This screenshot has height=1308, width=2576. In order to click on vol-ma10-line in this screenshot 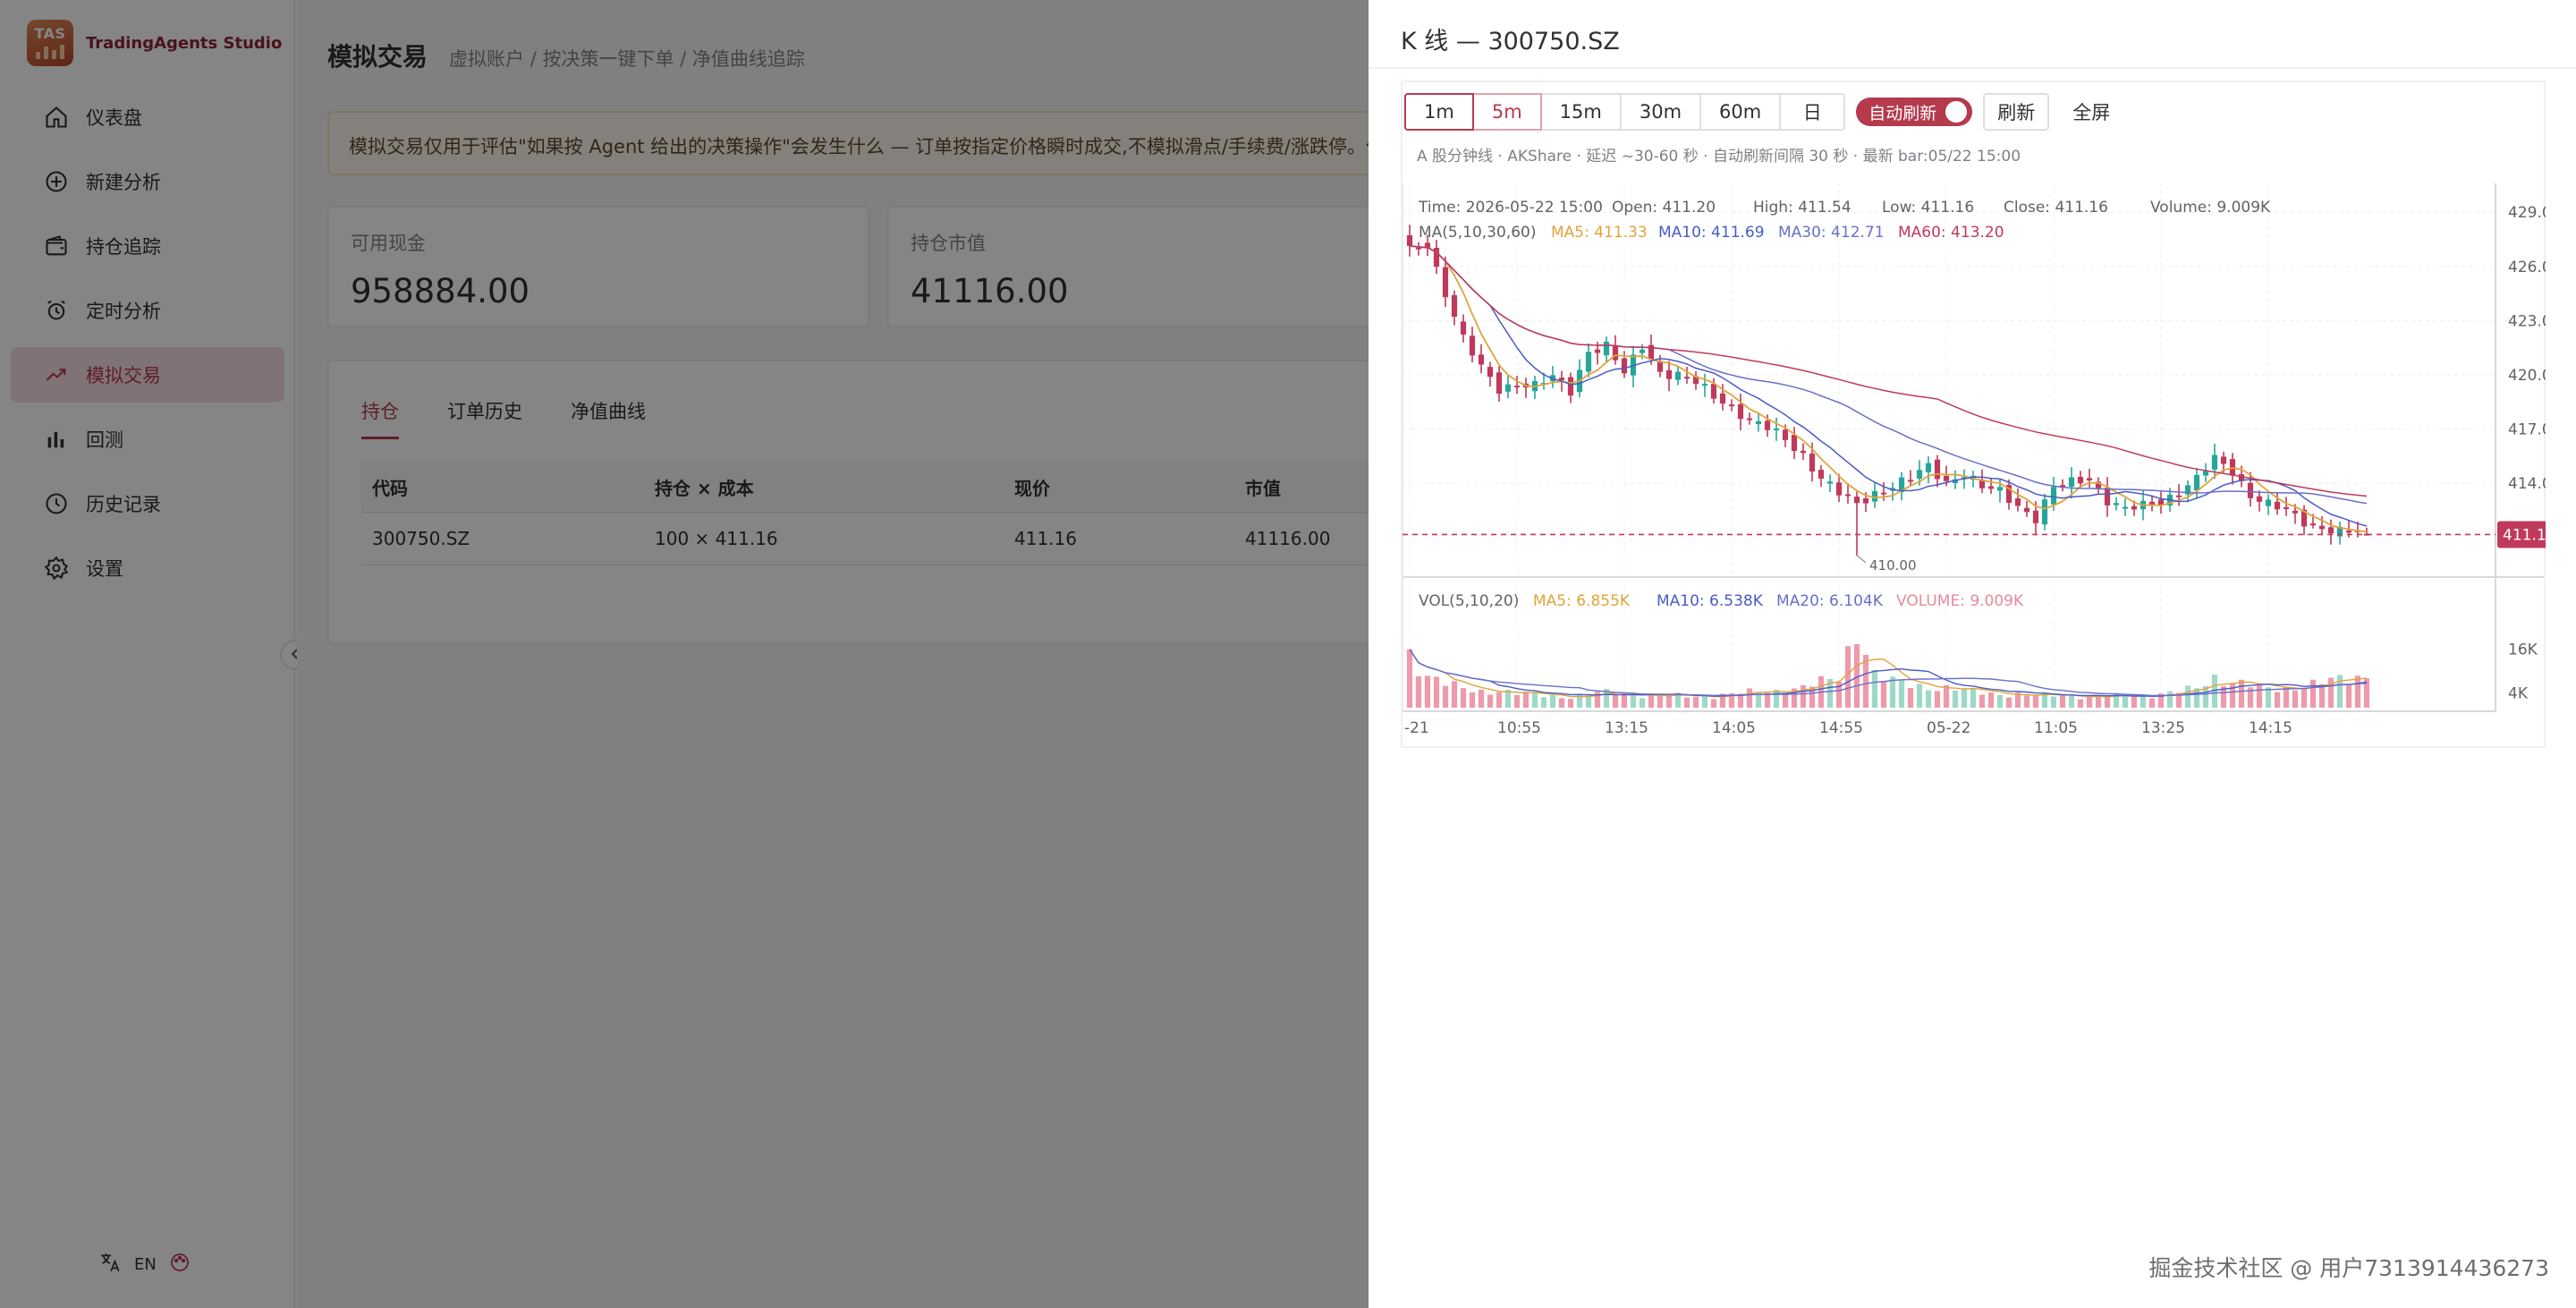, I will do `click(1888, 673)`.